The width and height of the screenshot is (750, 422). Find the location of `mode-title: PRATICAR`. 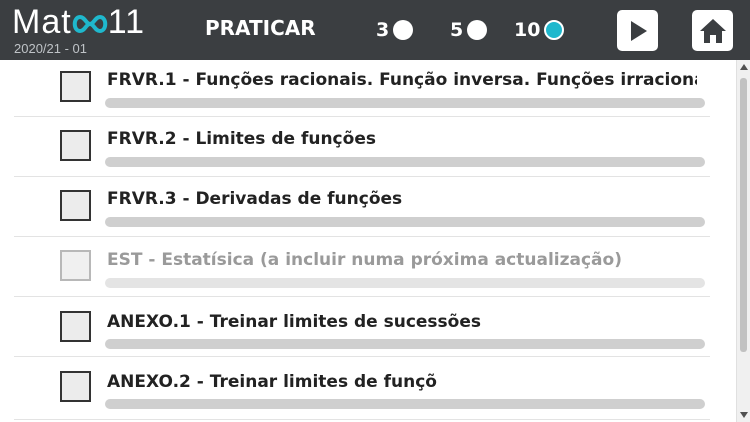

mode-title: PRATICAR is located at coordinates (260, 28).